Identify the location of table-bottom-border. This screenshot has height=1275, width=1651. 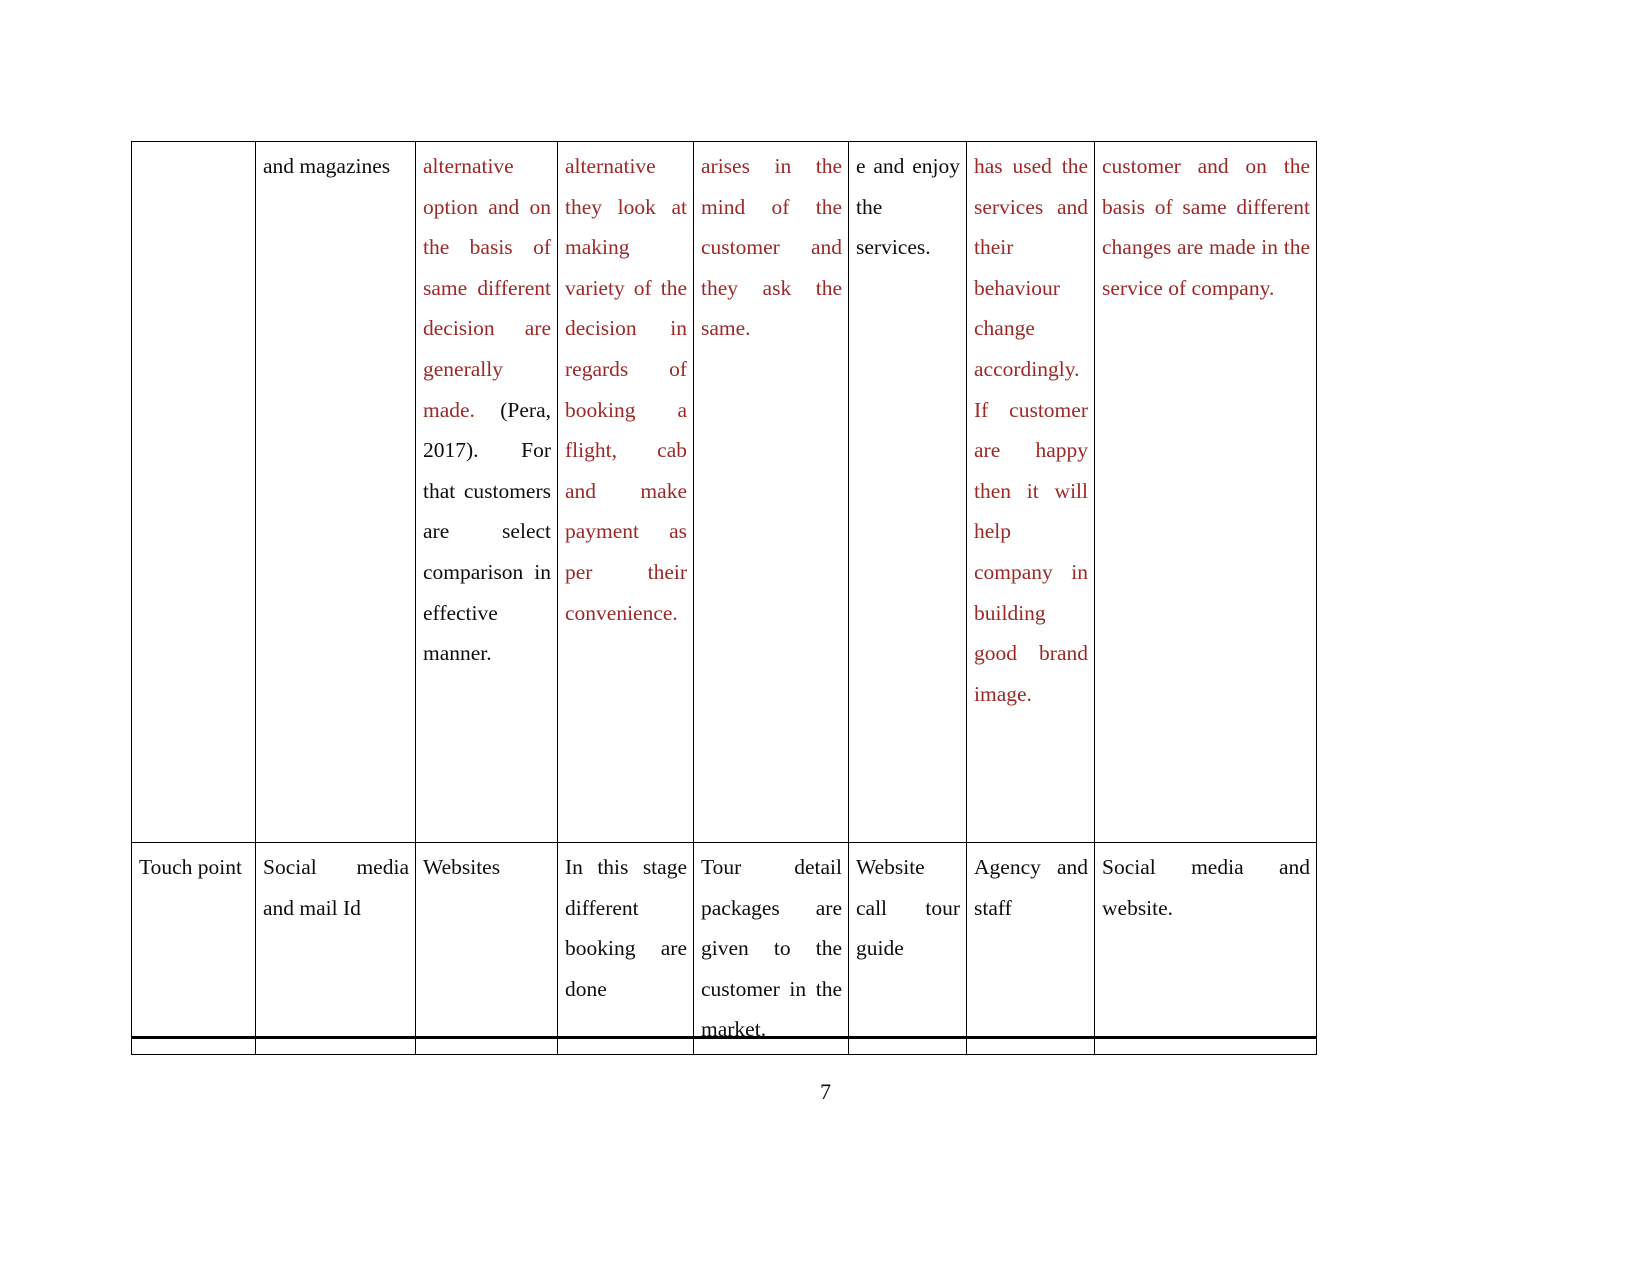
(724, 1037).